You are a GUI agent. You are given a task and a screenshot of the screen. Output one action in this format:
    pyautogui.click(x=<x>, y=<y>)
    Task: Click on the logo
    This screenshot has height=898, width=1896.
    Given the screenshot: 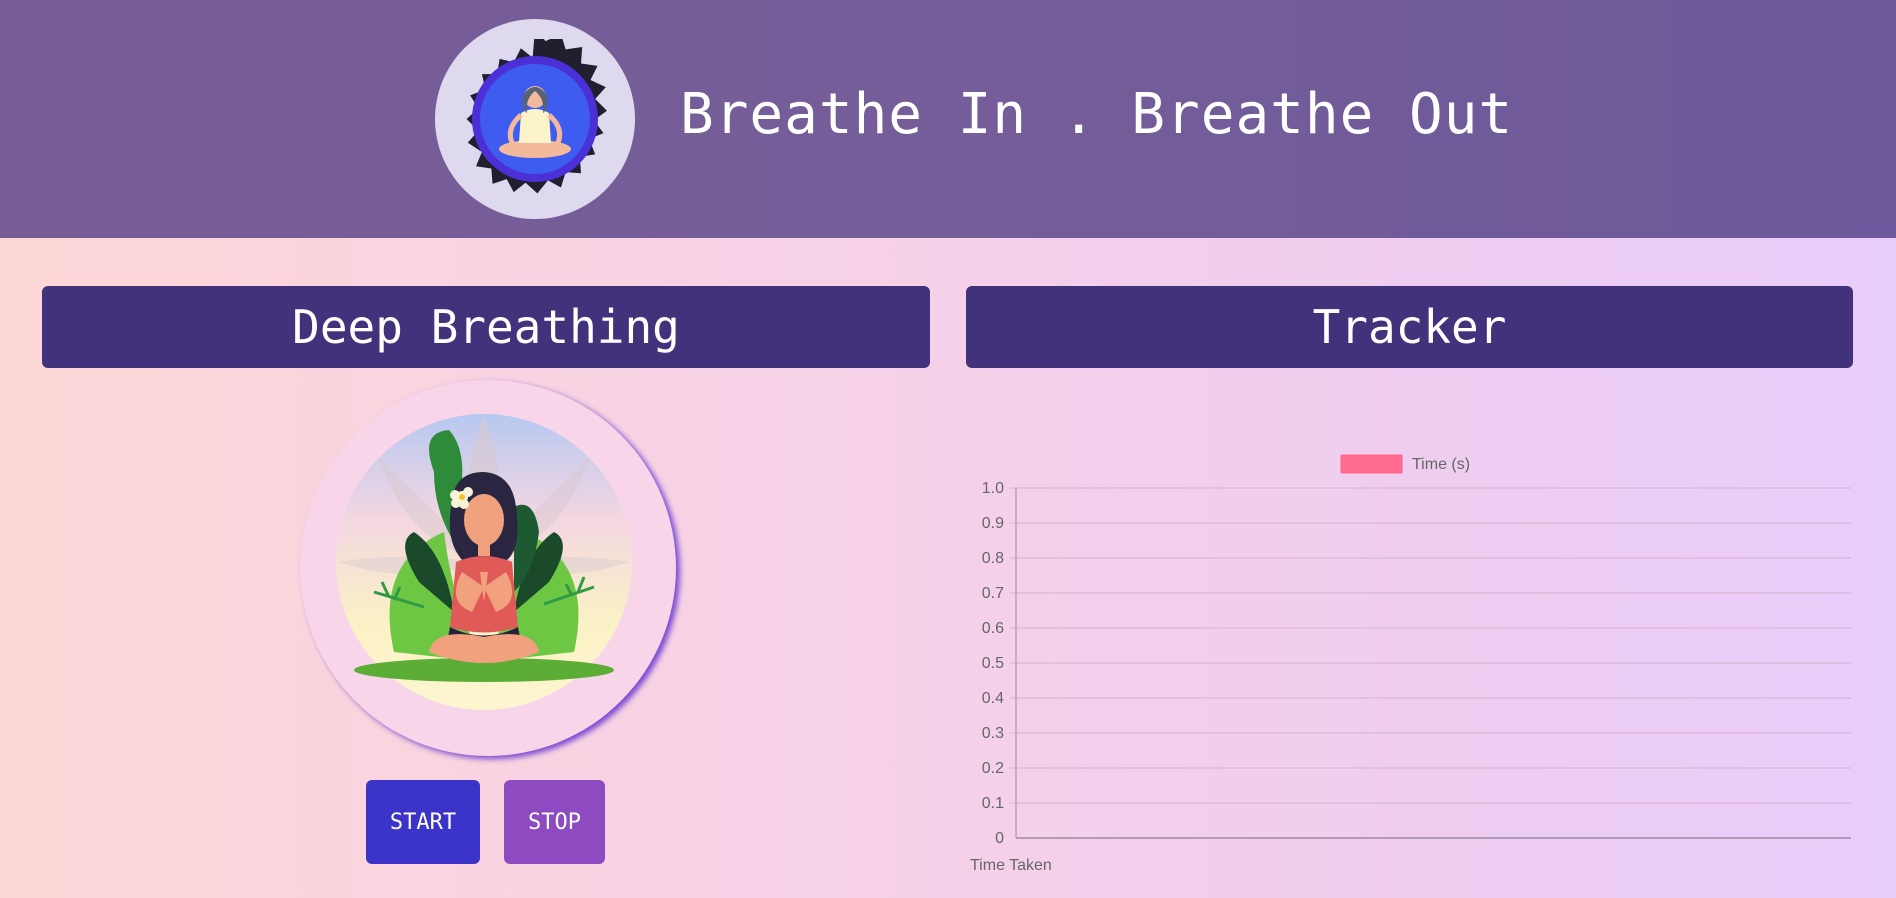 What is the action you would take?
    pyautogui.click(x=535, y=119)
    